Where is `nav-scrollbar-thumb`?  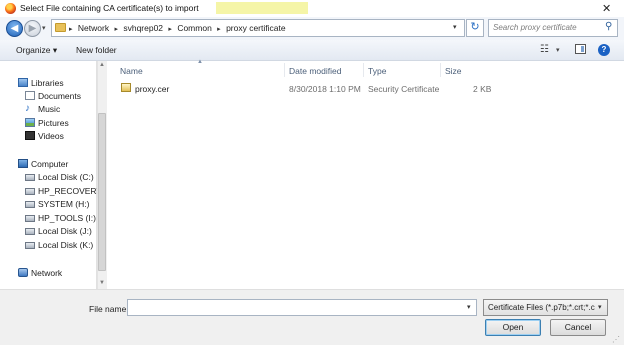
nav-scrollbar-thumb is located at coordinates (102, 192).